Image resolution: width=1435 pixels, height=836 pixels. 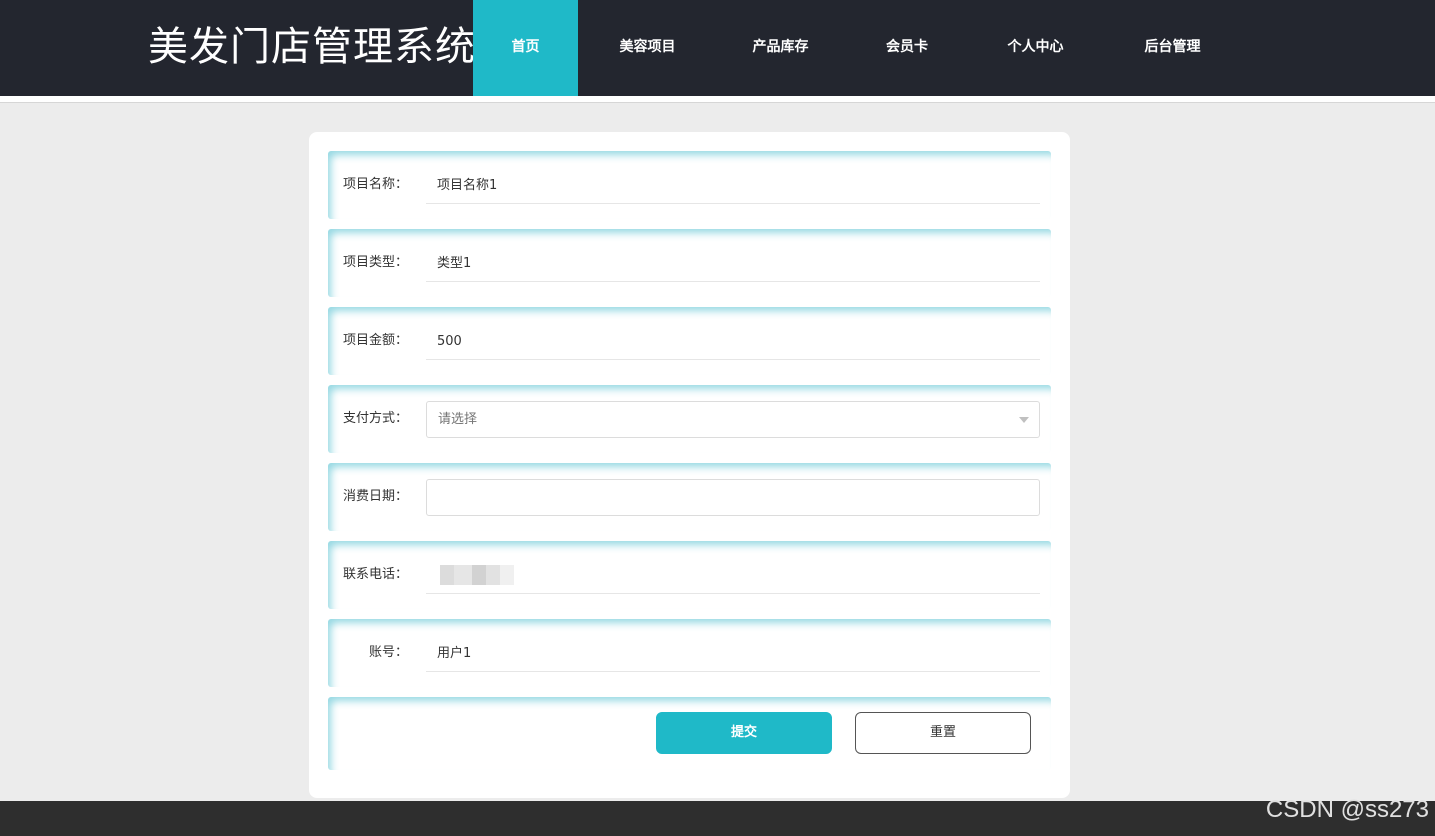 I want to click on form-row-payment-method: 支付方式： 请选择, so click(x=689, y=419).